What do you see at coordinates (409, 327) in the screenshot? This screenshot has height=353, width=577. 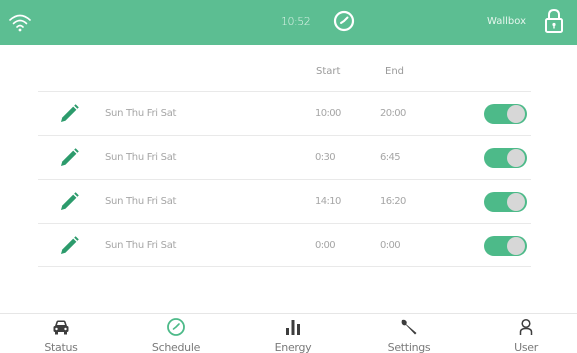 I see `wrench-icon` at bounding box center [409, 327].